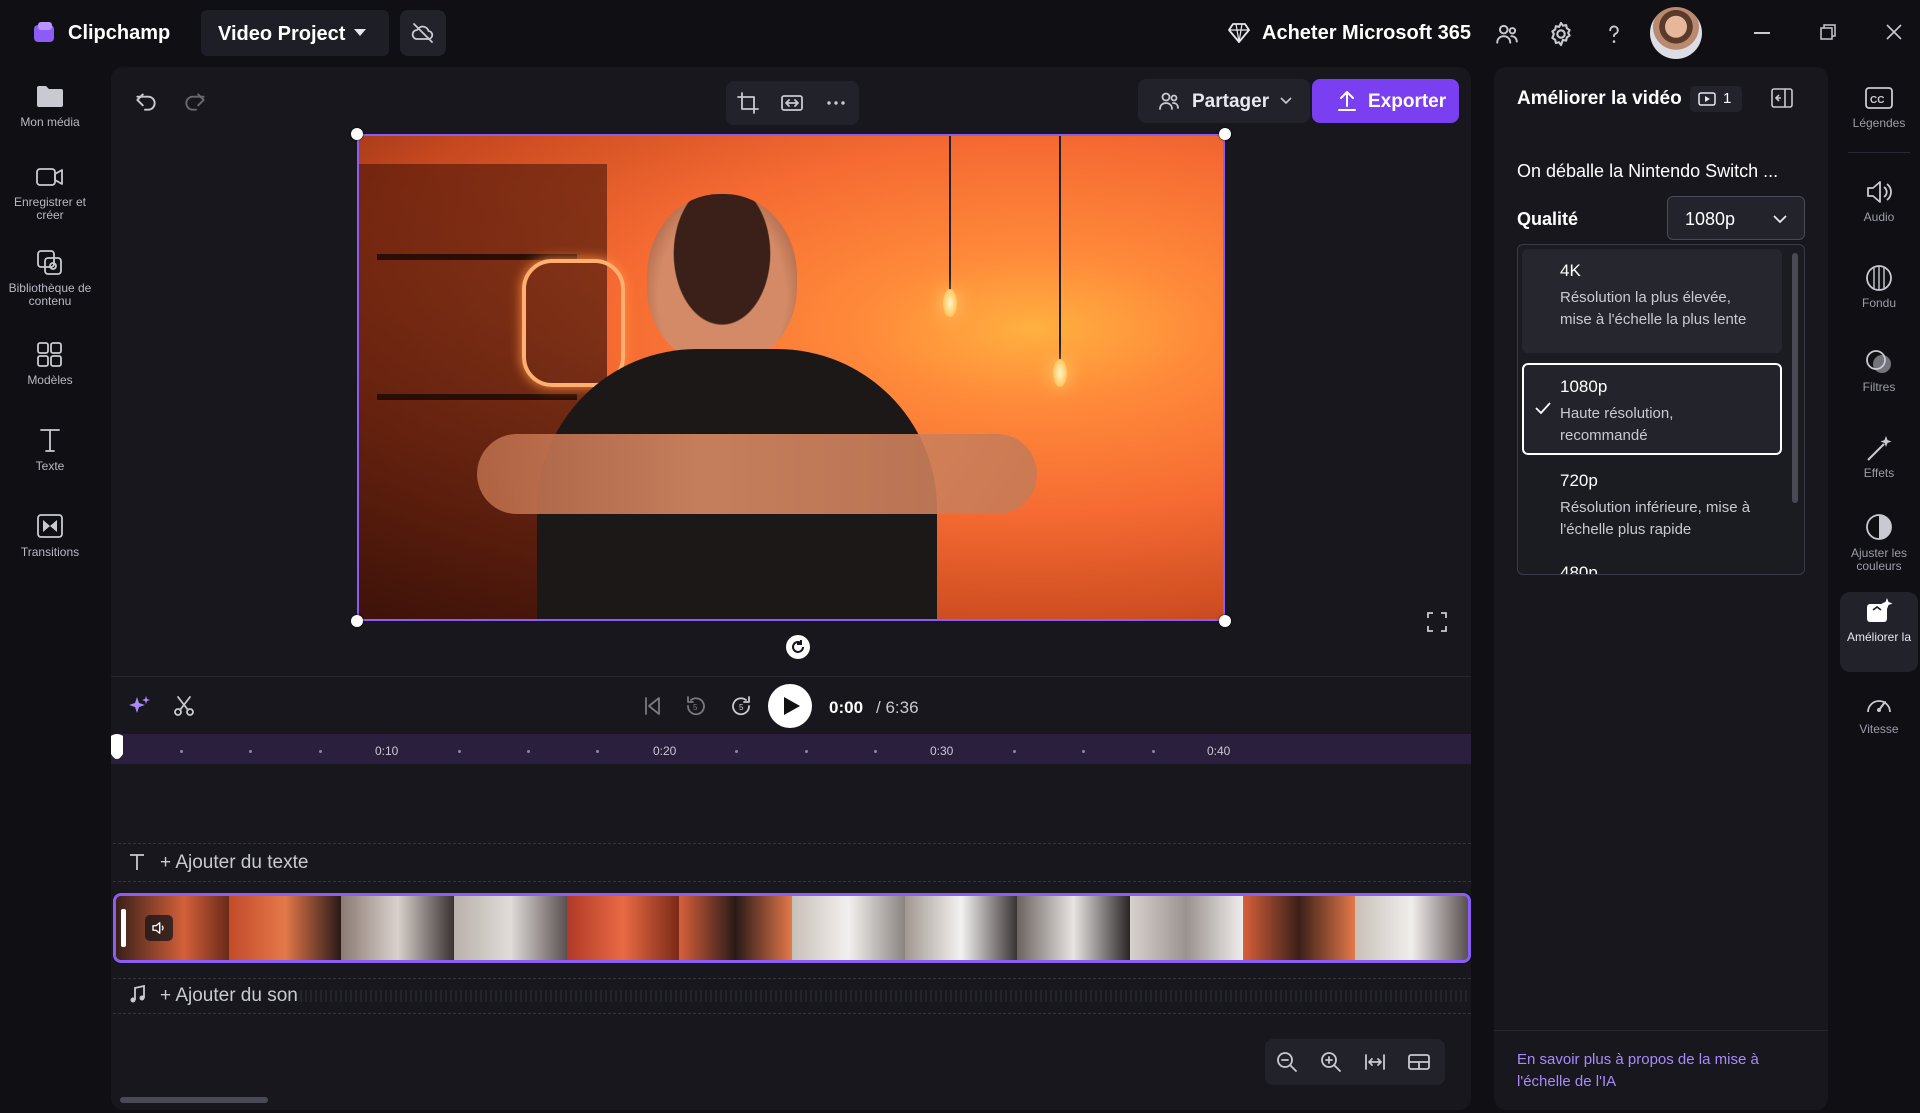 The width and height of the screenshot is (1920, 1113). What do you see at coordinates (1879, 287) in the screenshot?
I see `right-nav-fade: Fondu` at bounding box center [1879, 287].